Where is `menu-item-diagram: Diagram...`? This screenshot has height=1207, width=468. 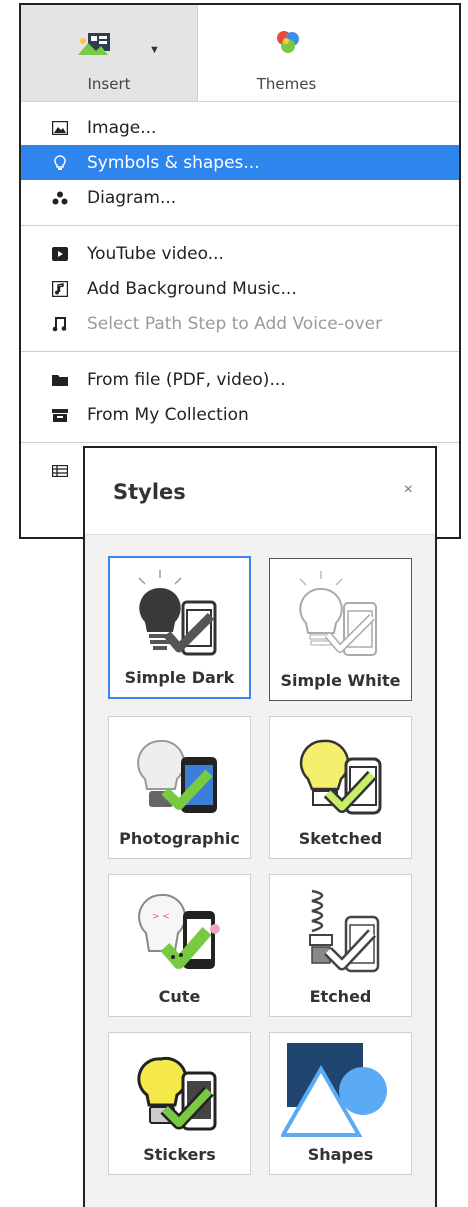
menu-item-diagram: Diagram... is located at coordinates (240, 197).